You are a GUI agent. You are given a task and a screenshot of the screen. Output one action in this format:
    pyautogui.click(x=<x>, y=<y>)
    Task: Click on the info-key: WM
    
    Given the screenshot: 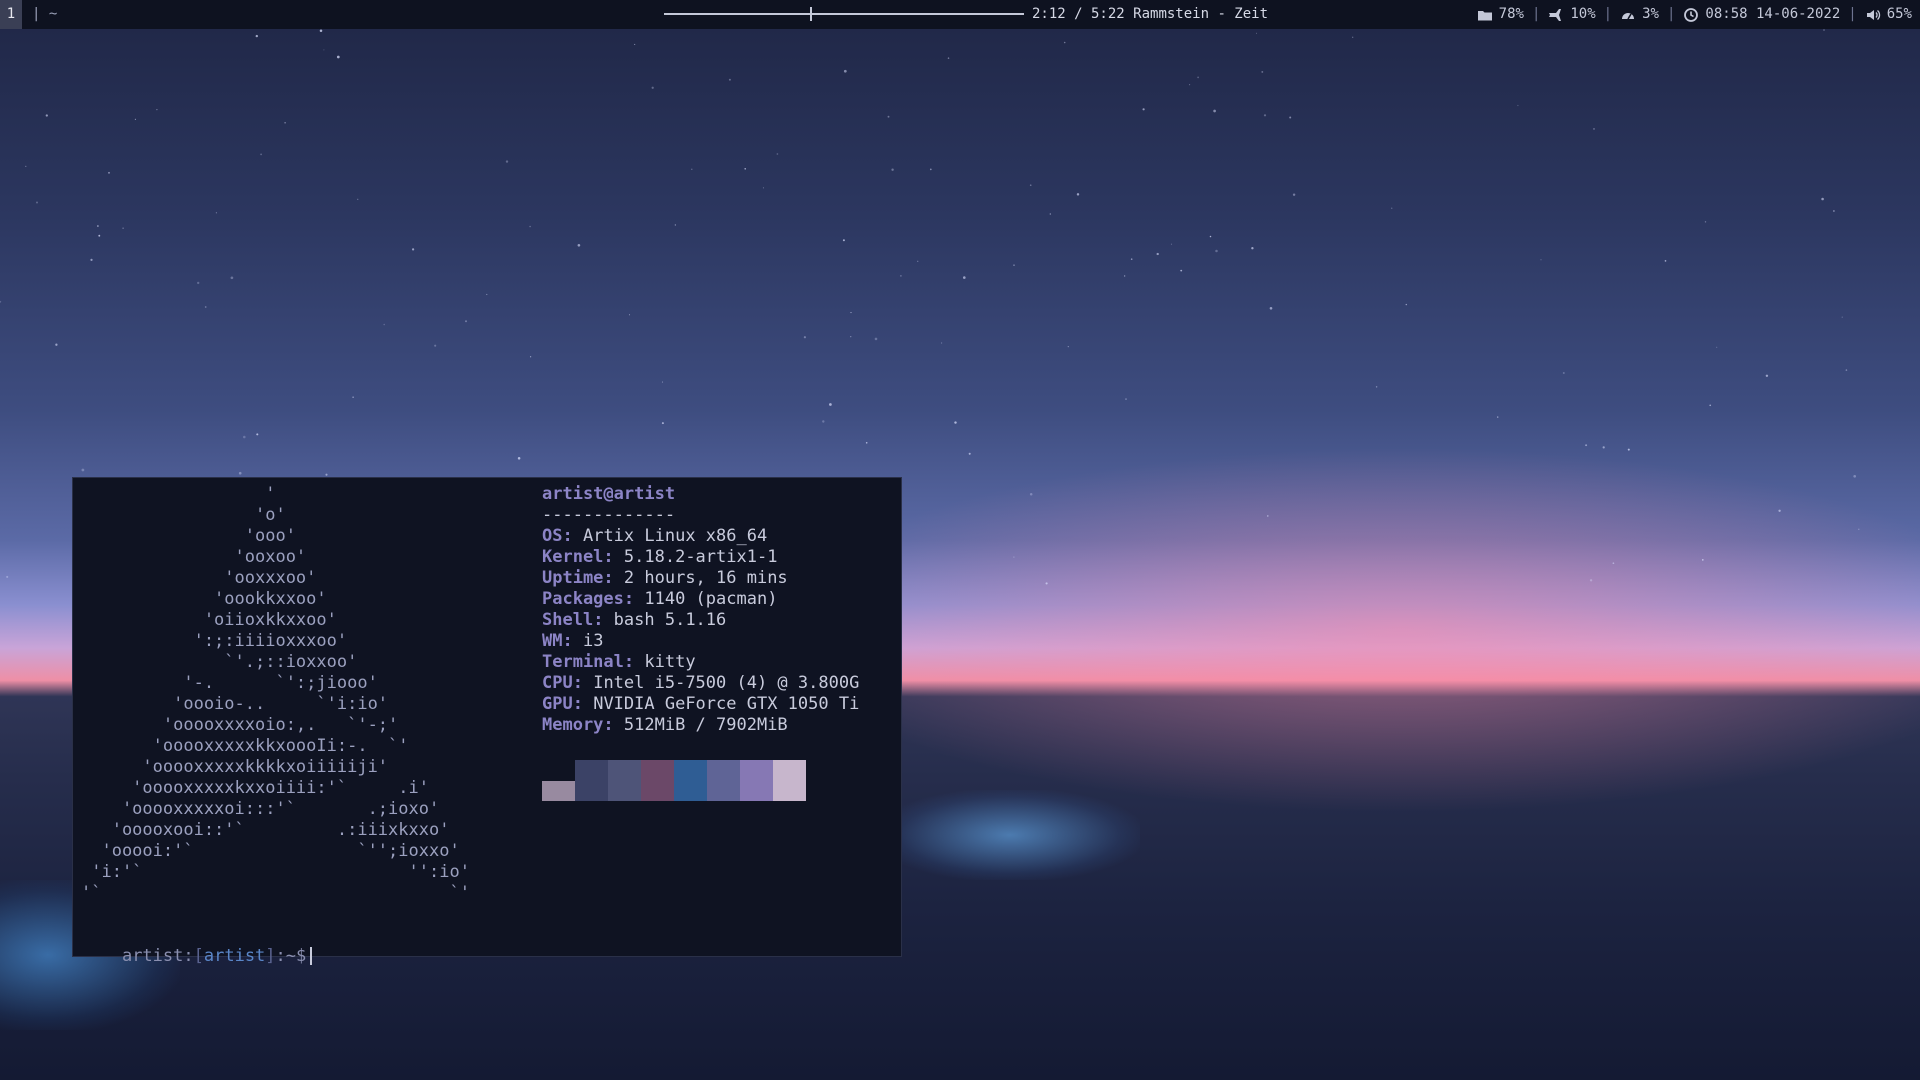 What is the action you would take?
    pyautogui.click(x=552, y=641)
    